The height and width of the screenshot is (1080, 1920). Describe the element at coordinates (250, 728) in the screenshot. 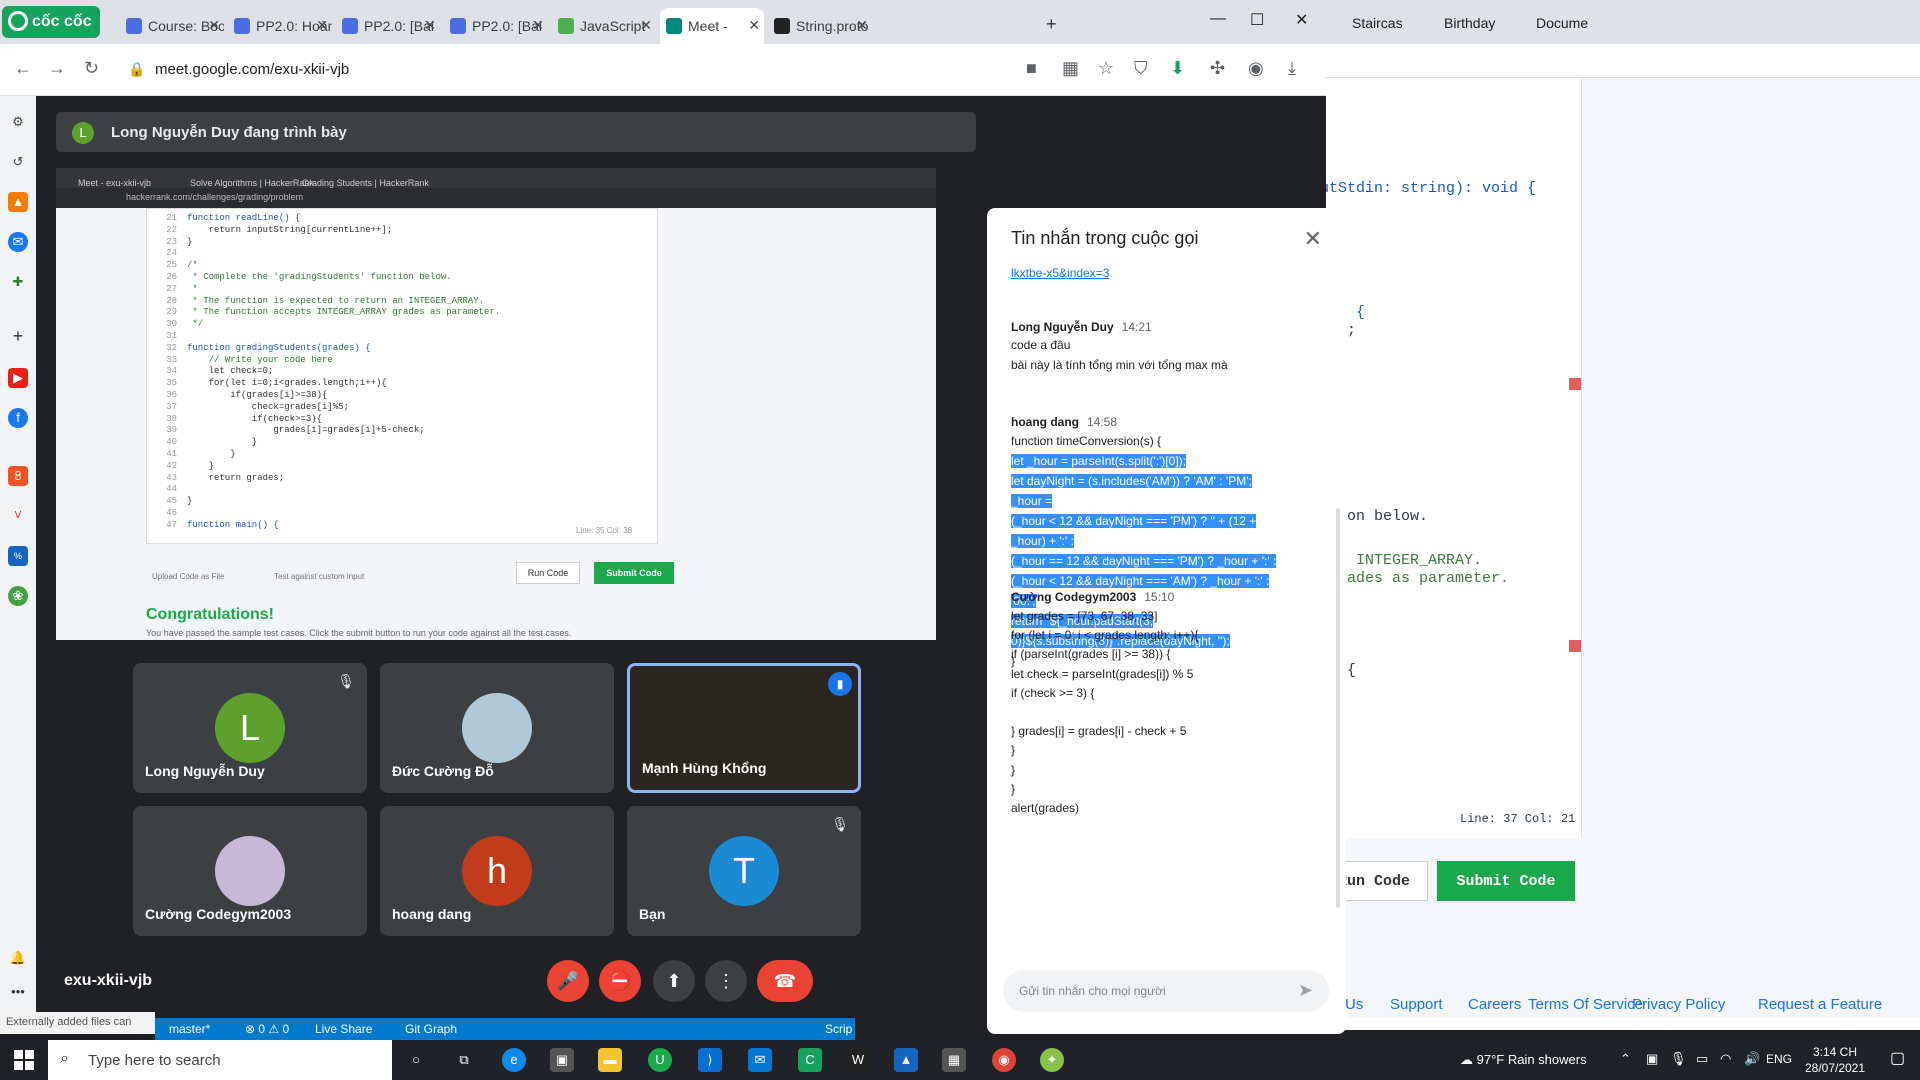

I see `participant-tile: L Long Nguyễn Duy 🎙` at that location.